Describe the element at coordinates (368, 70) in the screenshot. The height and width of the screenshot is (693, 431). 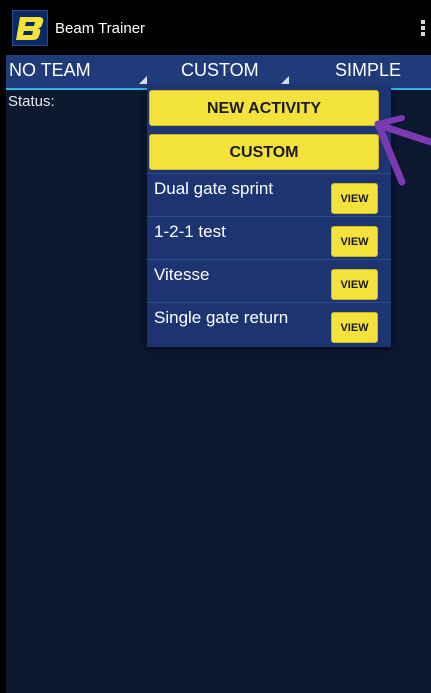
I see `view-spinner-label: SIMPLE` at that location.